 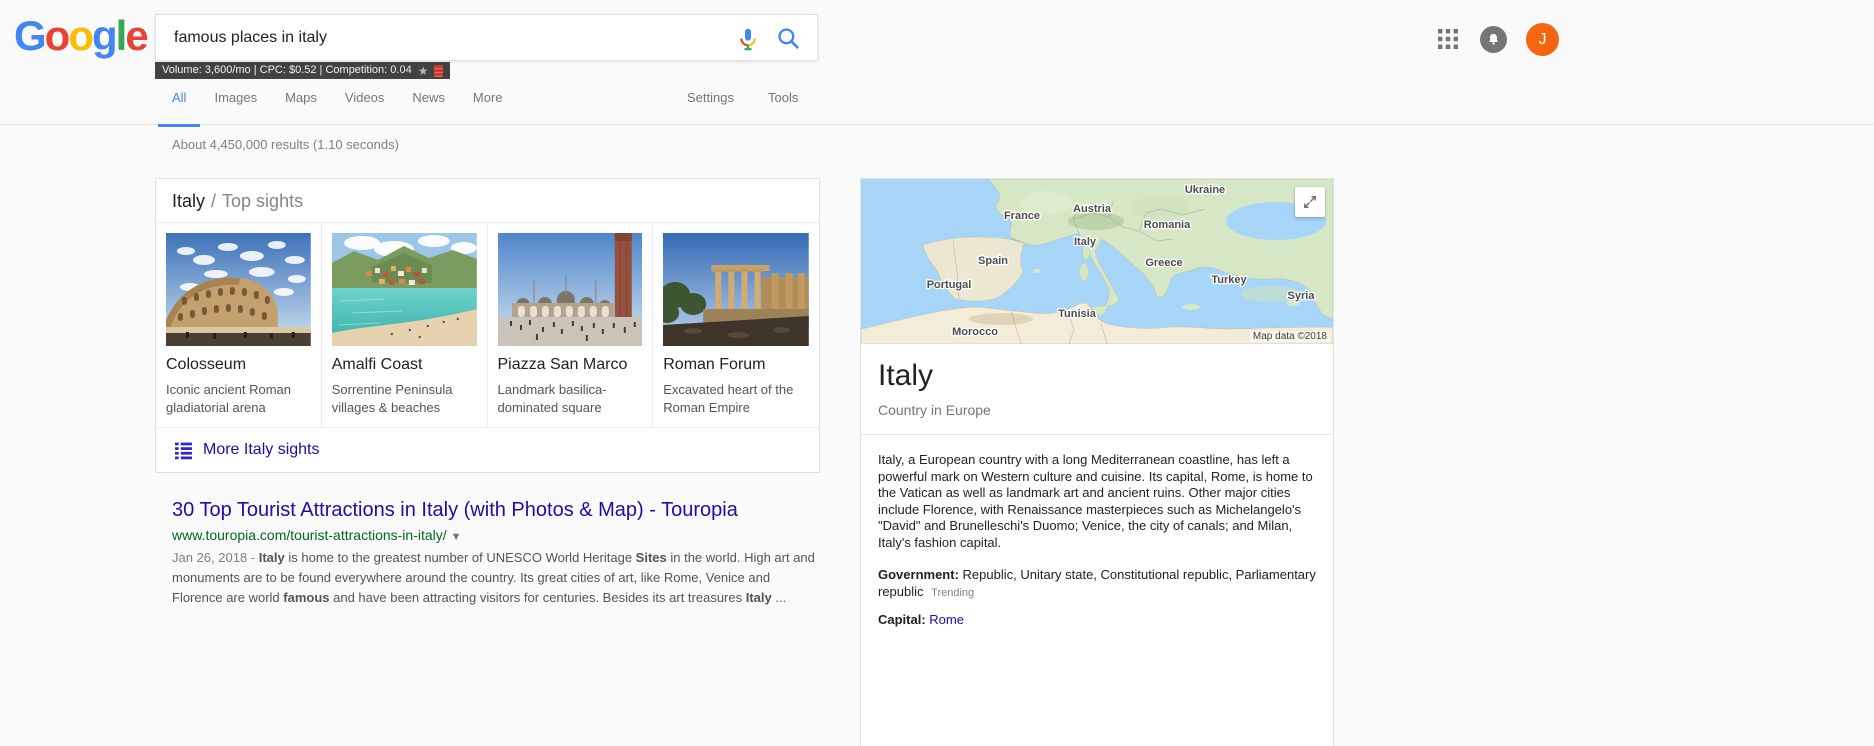 I want to click on map-label-romania: Romania, so click(x=1167, y=225).